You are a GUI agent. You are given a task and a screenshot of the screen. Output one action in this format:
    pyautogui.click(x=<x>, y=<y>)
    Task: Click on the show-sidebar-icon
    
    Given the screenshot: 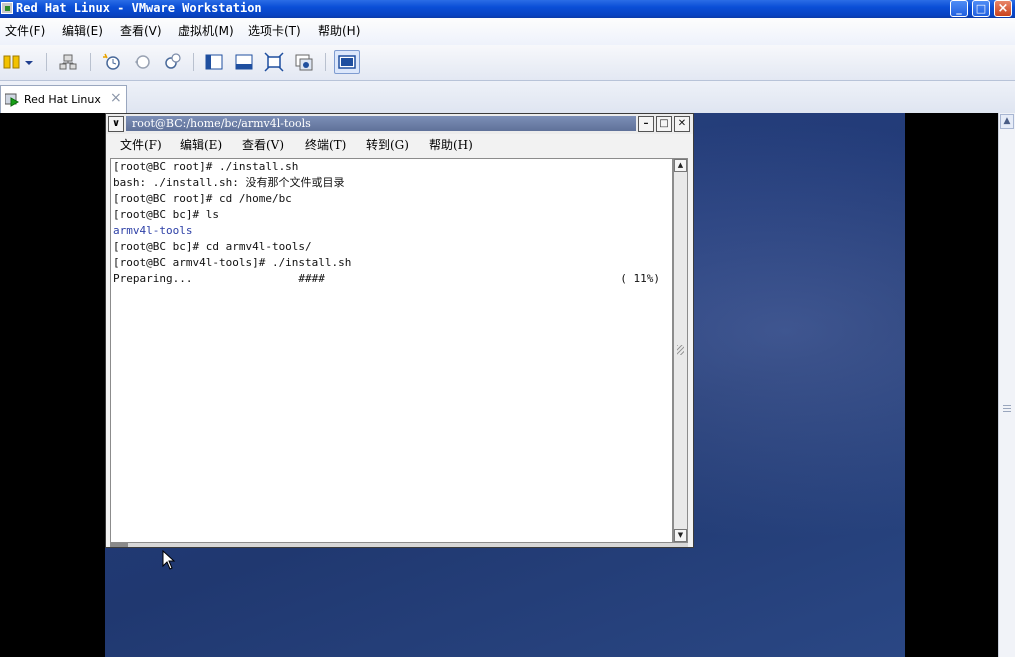 What is the action you would take?
    pyautogui.click(x=214, y=62)
    